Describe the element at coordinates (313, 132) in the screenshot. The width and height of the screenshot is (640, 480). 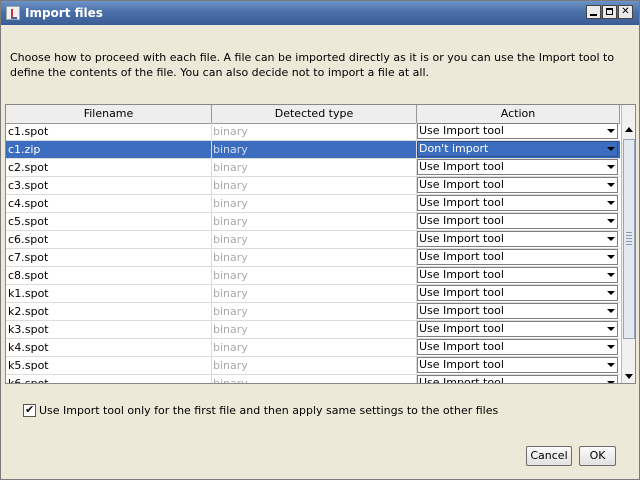
I see `table-row: c1.spot binary Use Import tool` at that location.